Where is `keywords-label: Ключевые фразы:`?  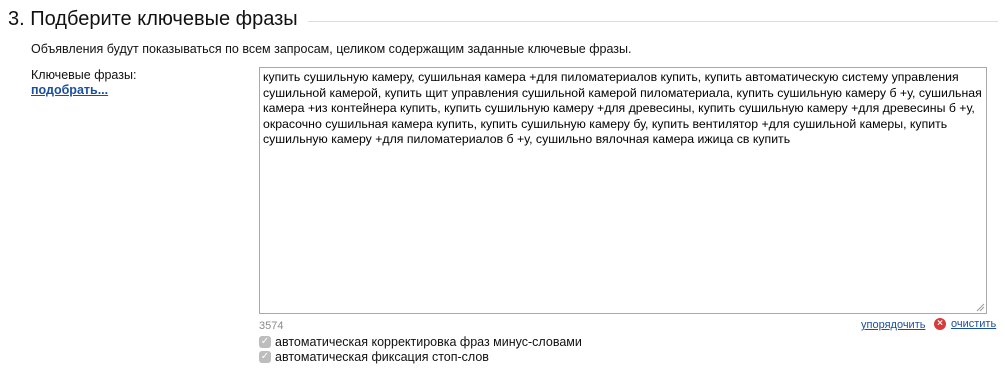
keywords-label: Ключевые фразы: is located at coordinates (84, 75).